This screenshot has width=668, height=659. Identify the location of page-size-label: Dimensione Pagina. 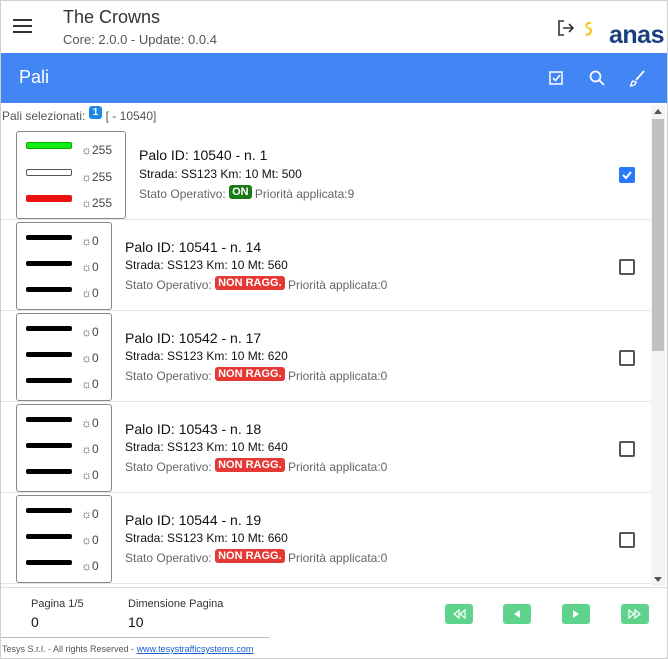
(176, 604).